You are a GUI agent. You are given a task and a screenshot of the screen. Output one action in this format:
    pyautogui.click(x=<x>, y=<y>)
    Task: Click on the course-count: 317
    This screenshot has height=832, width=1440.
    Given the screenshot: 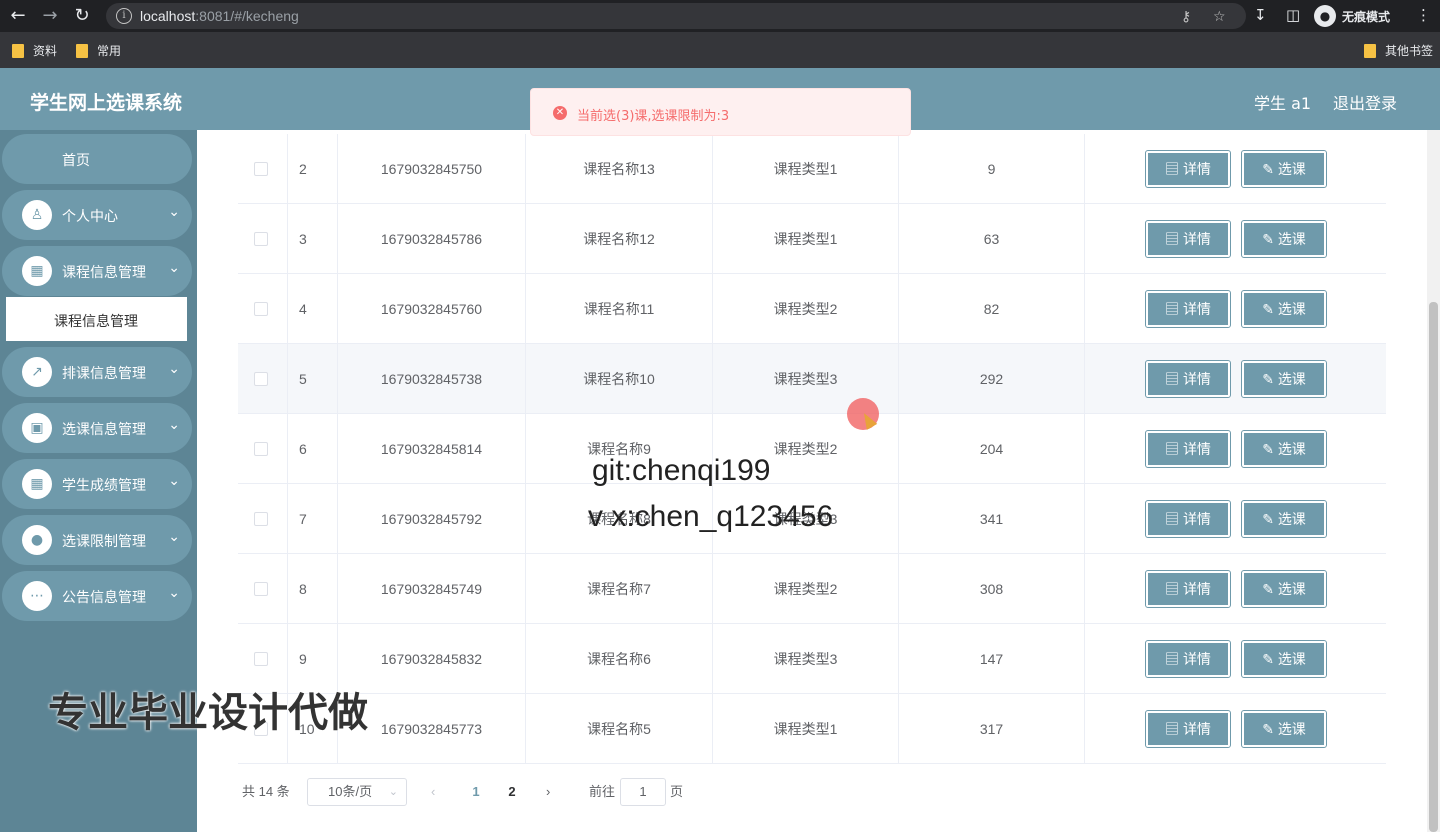 What is the action you would take?
    pyautogui.click(x=992, y=729)
    